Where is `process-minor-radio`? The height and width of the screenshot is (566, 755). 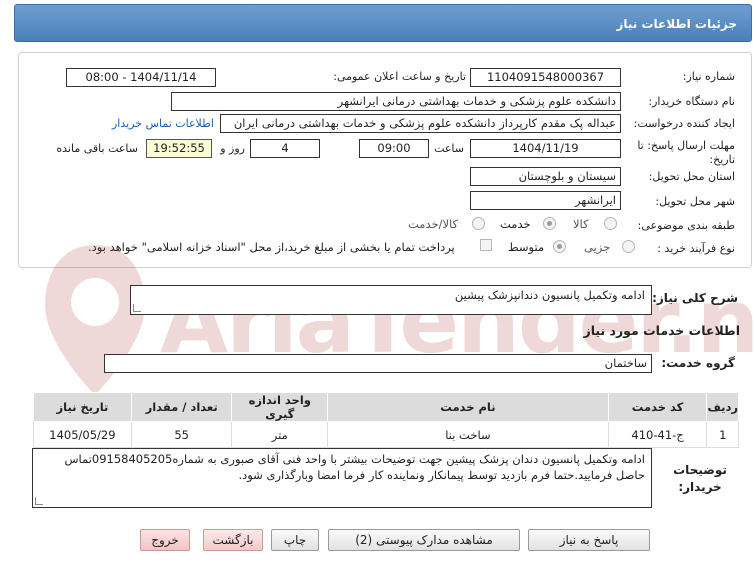
process-minor-radio is located at coordinates (628, 246).